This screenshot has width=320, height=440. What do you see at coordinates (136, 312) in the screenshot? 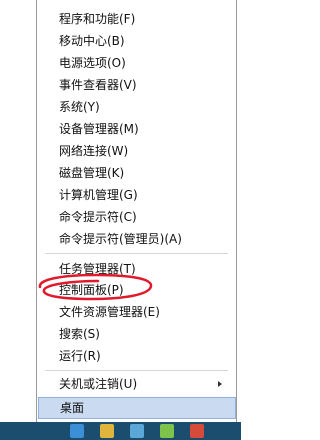
I see `menu-item-file-explorer: 文件资源管理器(E)` at bounding box center [136, 312].